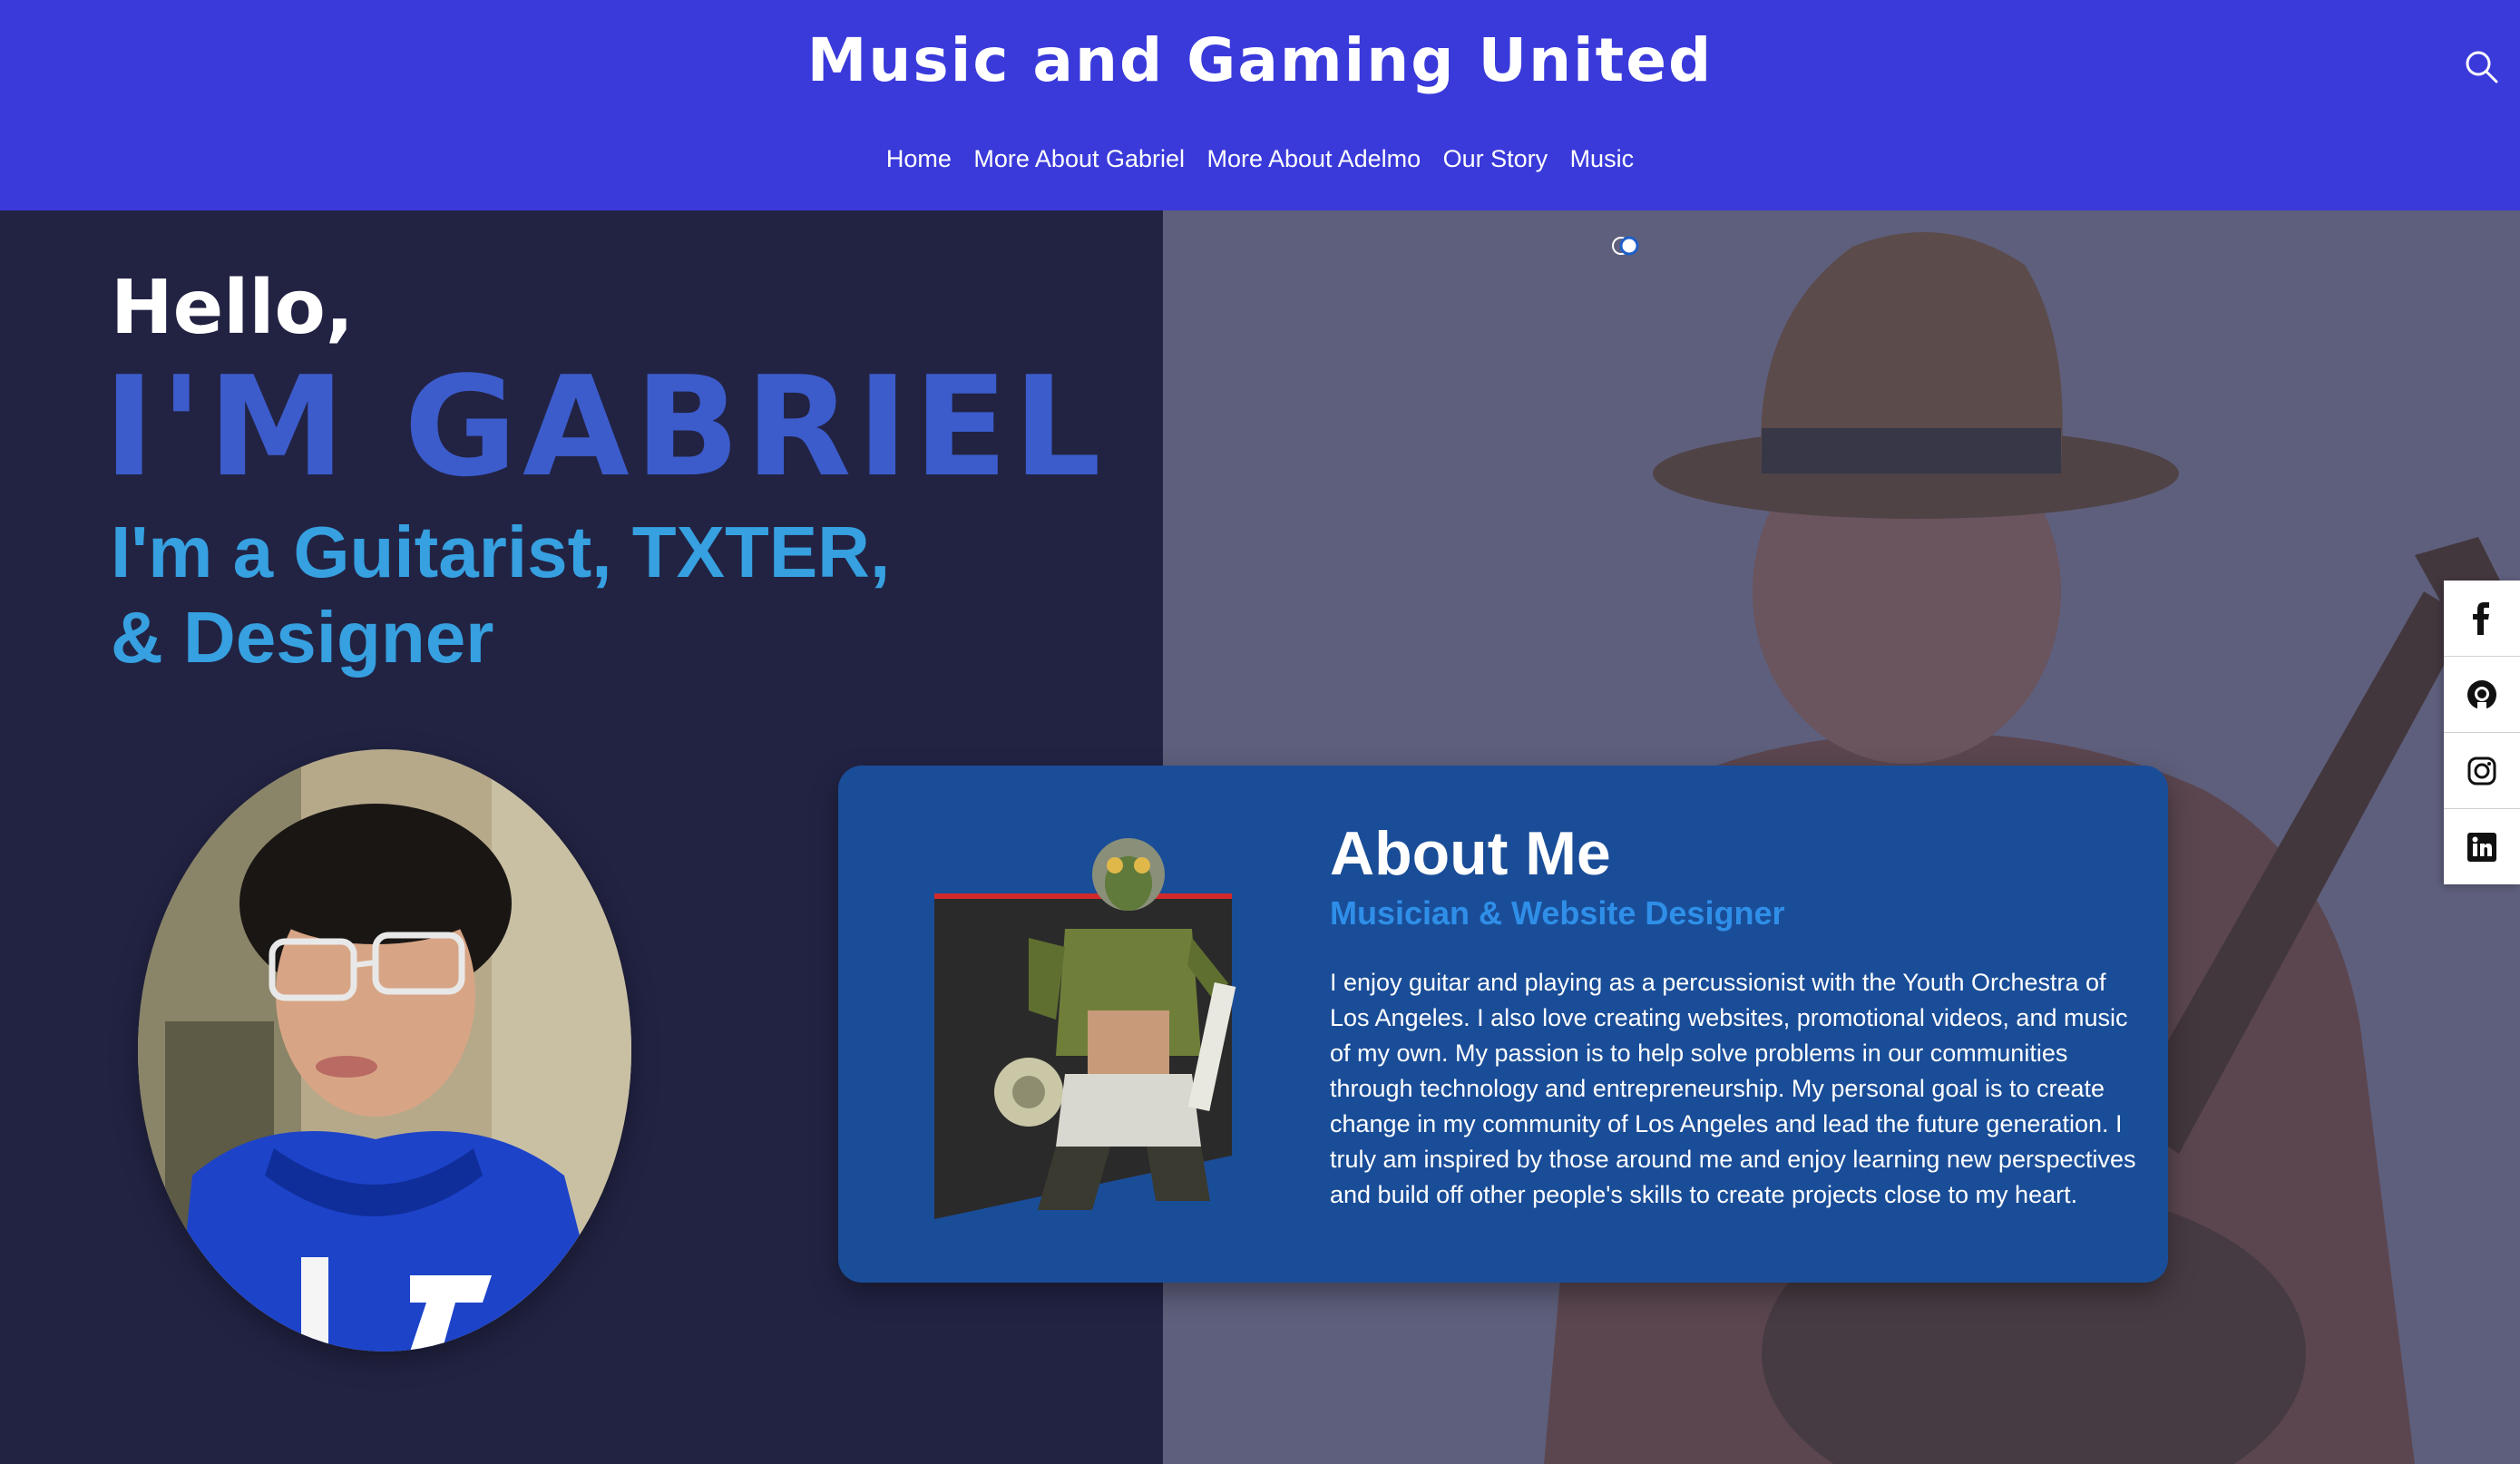 The width and height of the screenshot is (2520, 1464). I want to click on profile-photo, so click(384, 1051).